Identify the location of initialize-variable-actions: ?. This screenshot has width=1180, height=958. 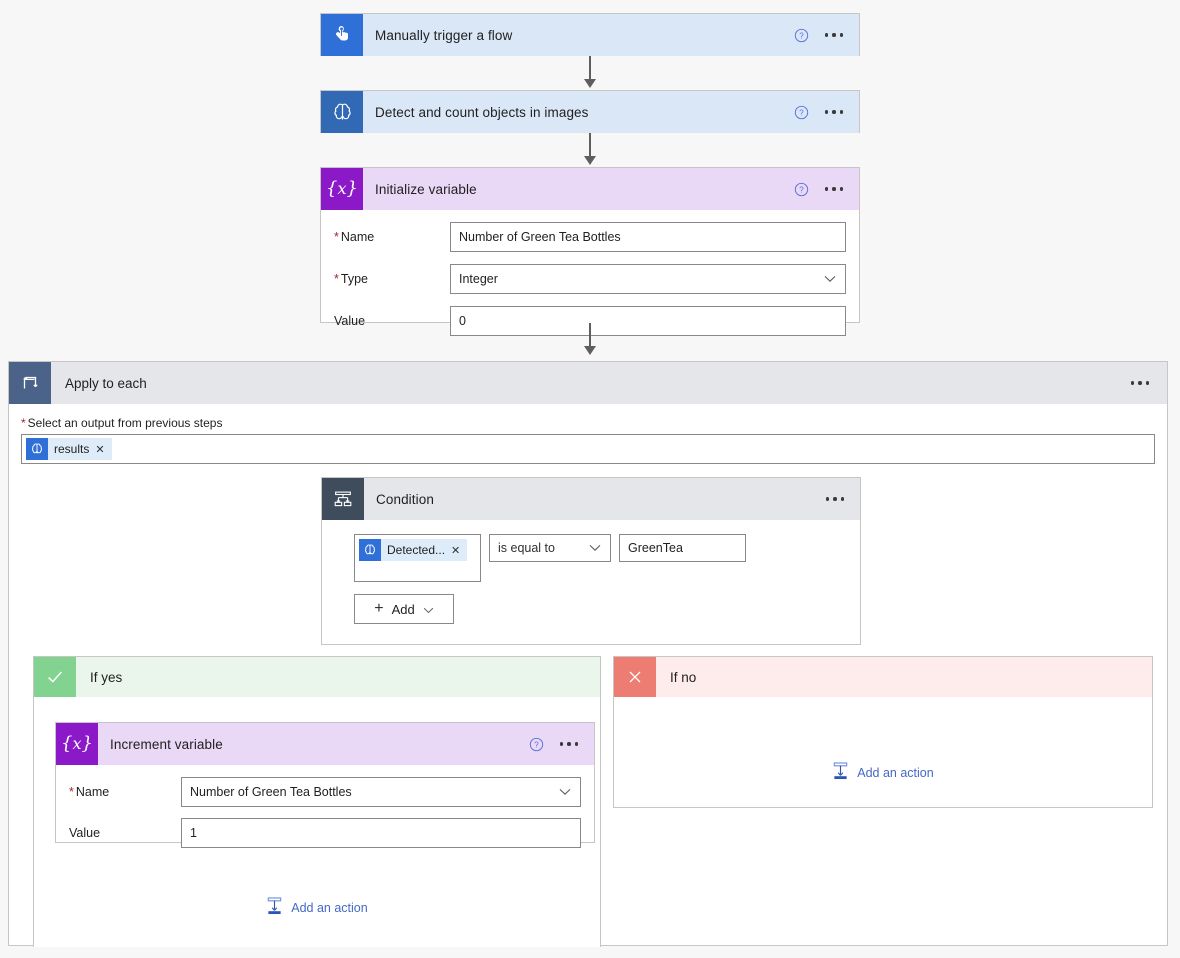
(827, 189).